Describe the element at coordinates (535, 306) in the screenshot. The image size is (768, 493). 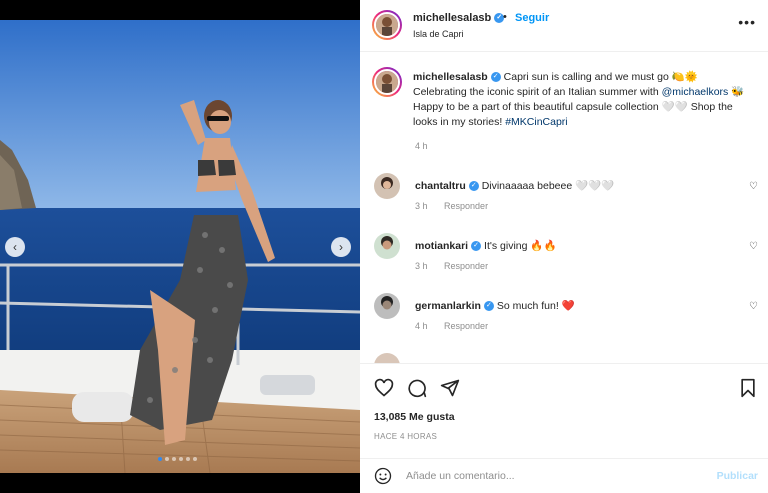
I see `comment-text: So much fun! ❤️` at that location.